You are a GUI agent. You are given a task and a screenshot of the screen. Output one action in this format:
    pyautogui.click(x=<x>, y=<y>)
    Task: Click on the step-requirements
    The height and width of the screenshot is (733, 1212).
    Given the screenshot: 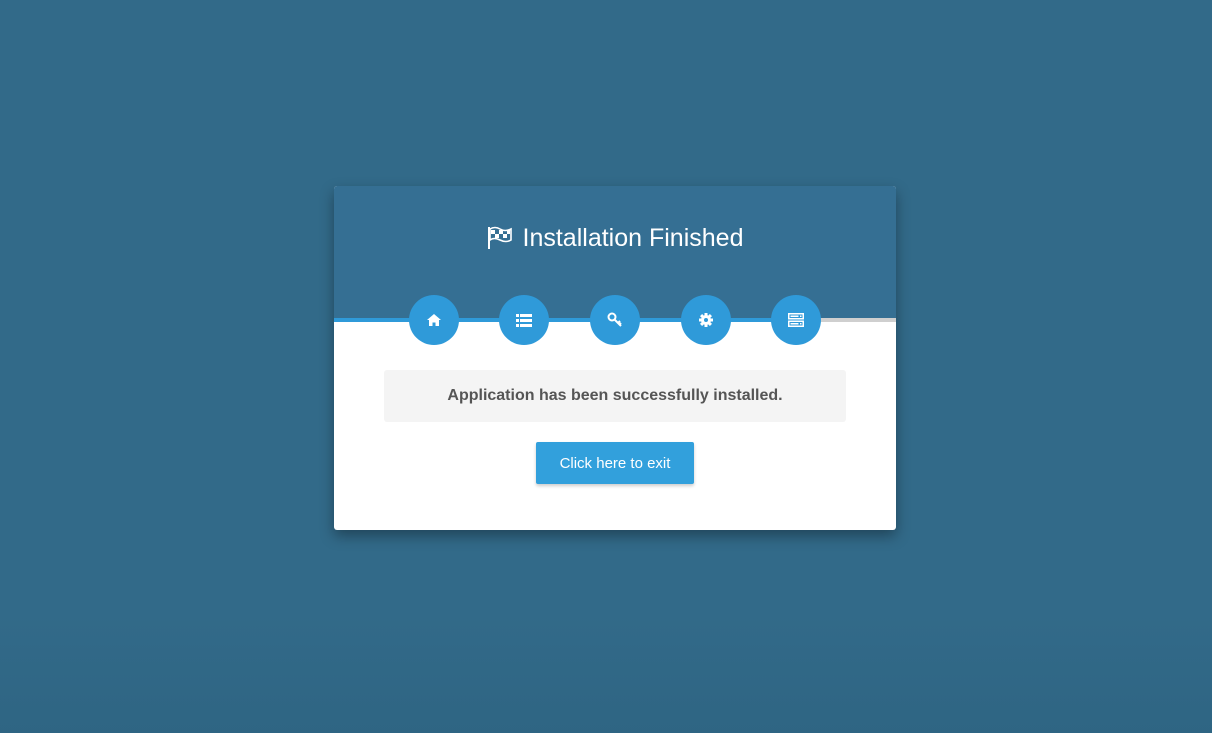 What is the action you would take?
    pyautogui.click(x=524, y=320)
    